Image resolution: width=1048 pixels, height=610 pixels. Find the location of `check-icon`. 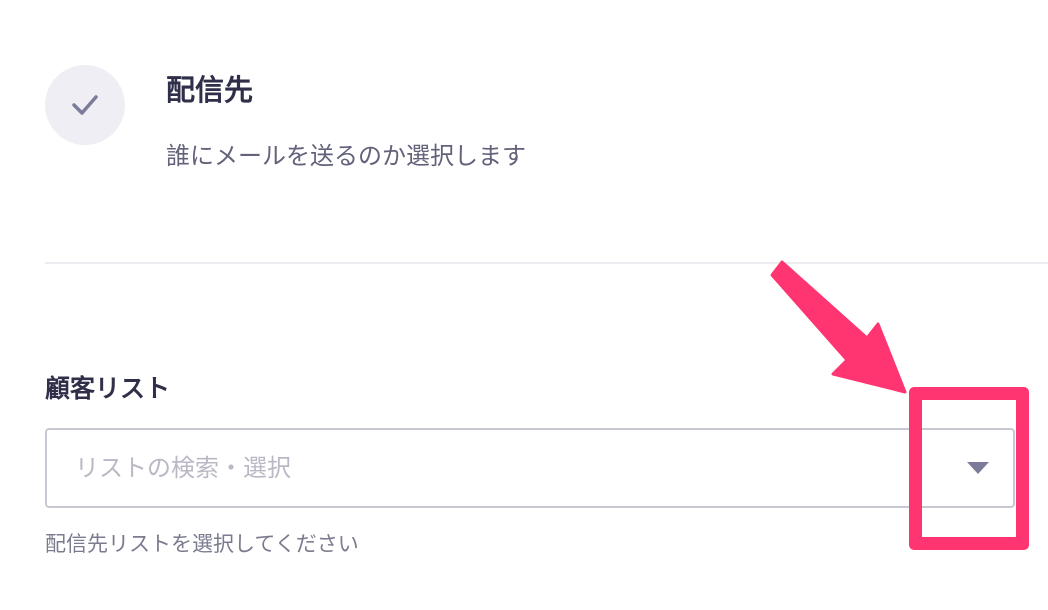

check-icon is located at coordinates (85, 105).